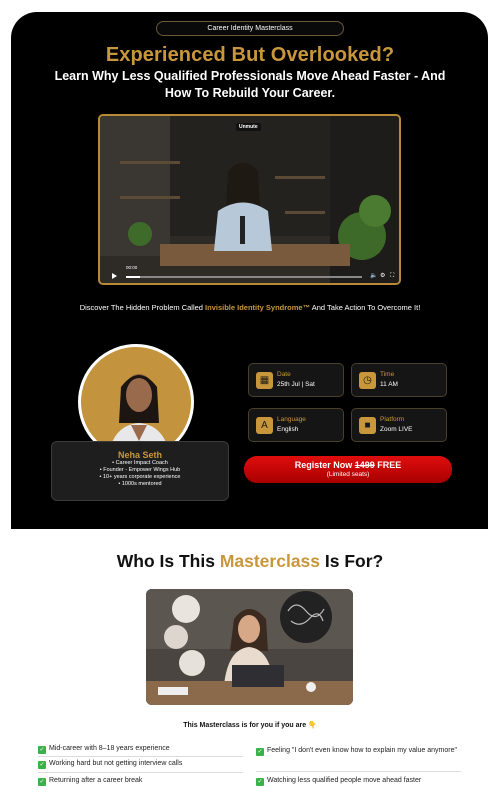 The height and width of the screenshot is (800, 500). Describe the element at coordinates (296, 380) in the screenshot. I see `date-card: ▦ Date 25th Jul | Sat` at that location.